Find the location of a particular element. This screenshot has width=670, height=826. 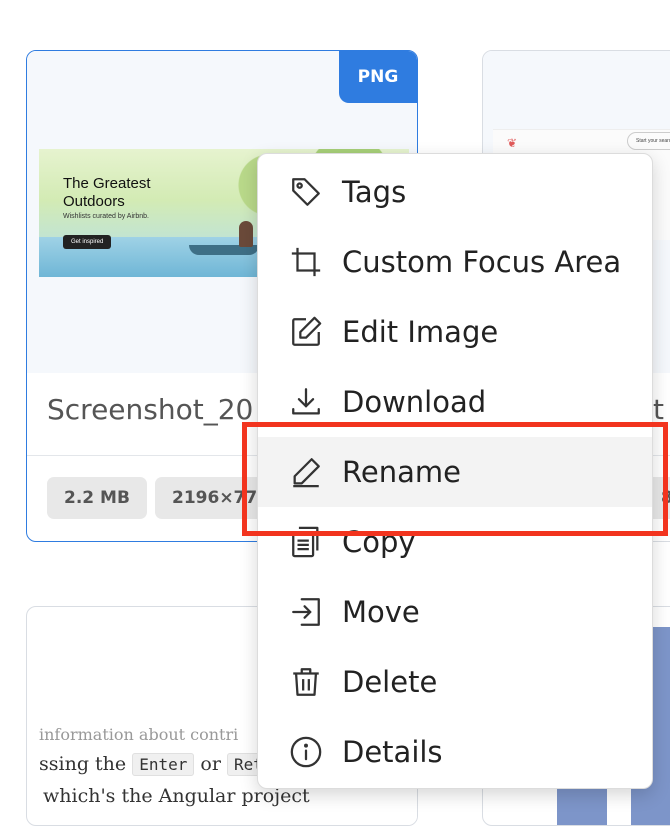

menu-item-details: Details is located at coordinates (455, 752).